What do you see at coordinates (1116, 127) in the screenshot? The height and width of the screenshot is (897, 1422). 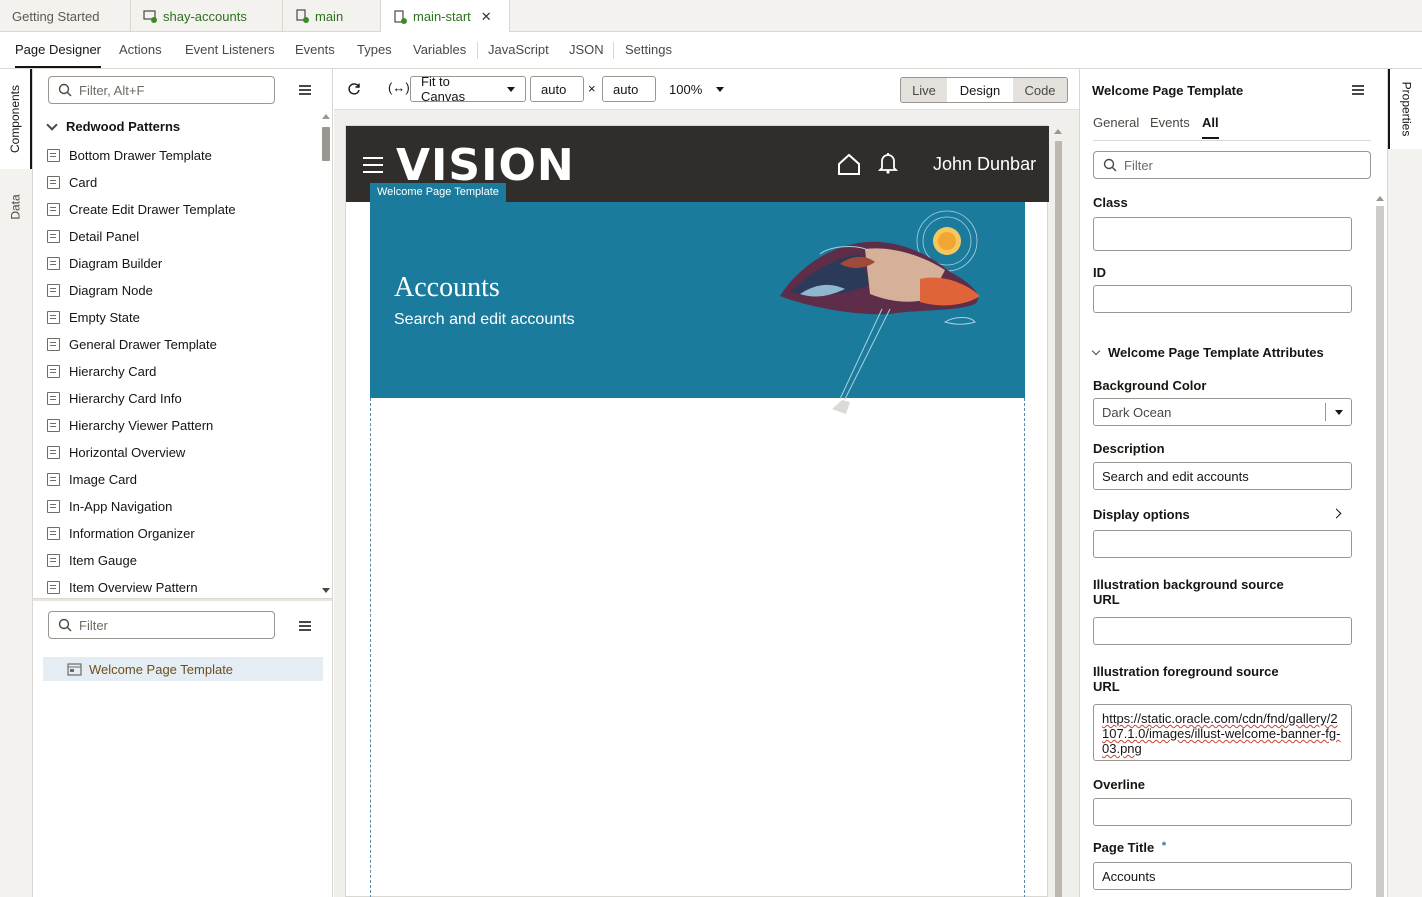 I see `tab-general: General` at bounding box center [1116, 127].